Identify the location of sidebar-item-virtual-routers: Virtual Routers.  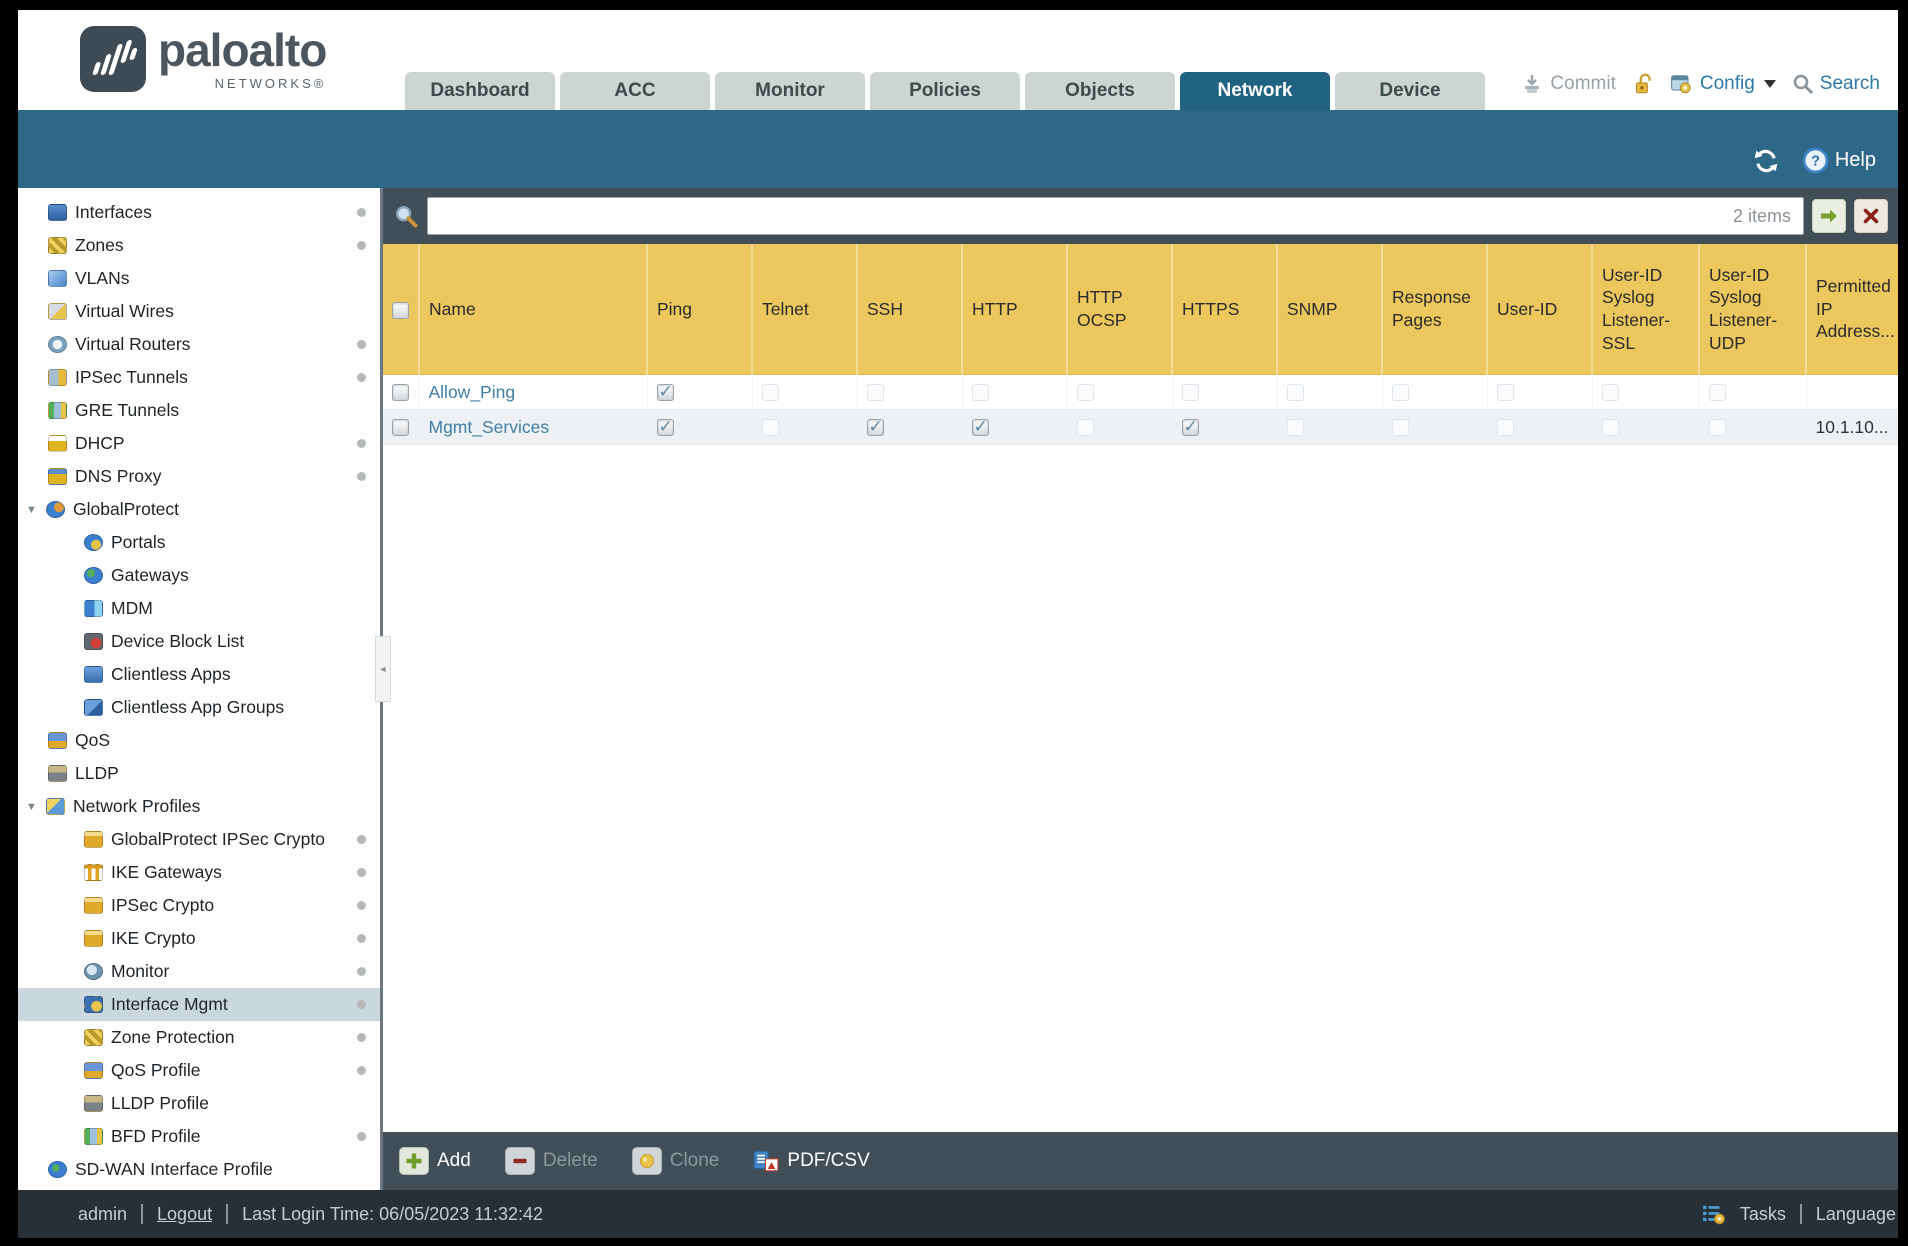
(199, 344).